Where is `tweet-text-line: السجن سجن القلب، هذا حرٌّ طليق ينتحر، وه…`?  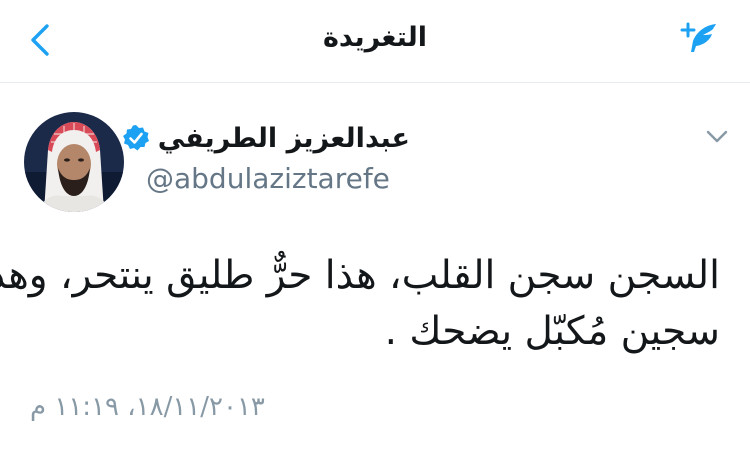
tweet-text-line: السجن سجن القلب، هذا حرٌّ طليق ينتحر، وه… is located at coordinates (360, 275).